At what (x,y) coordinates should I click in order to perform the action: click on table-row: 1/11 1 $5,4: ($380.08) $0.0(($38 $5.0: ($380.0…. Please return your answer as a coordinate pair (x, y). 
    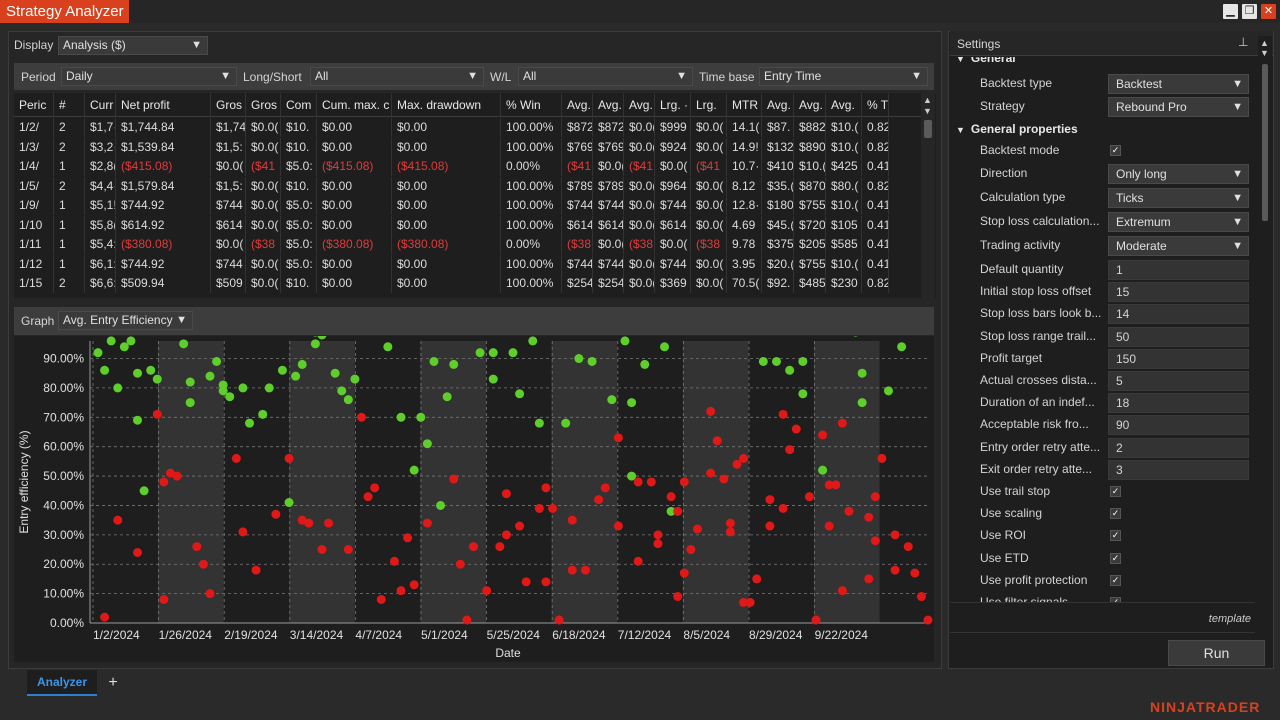
    Looking at the image, I should click on (467, 244).